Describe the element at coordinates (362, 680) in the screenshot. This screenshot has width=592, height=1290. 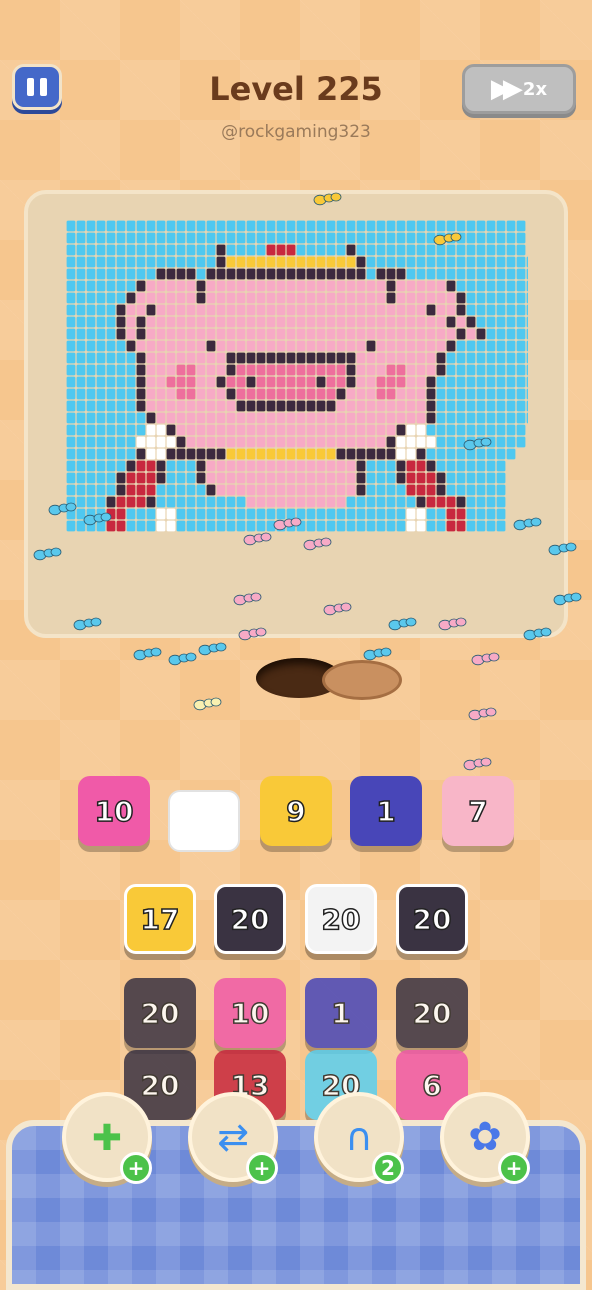
I see `hole-lid` at that location.